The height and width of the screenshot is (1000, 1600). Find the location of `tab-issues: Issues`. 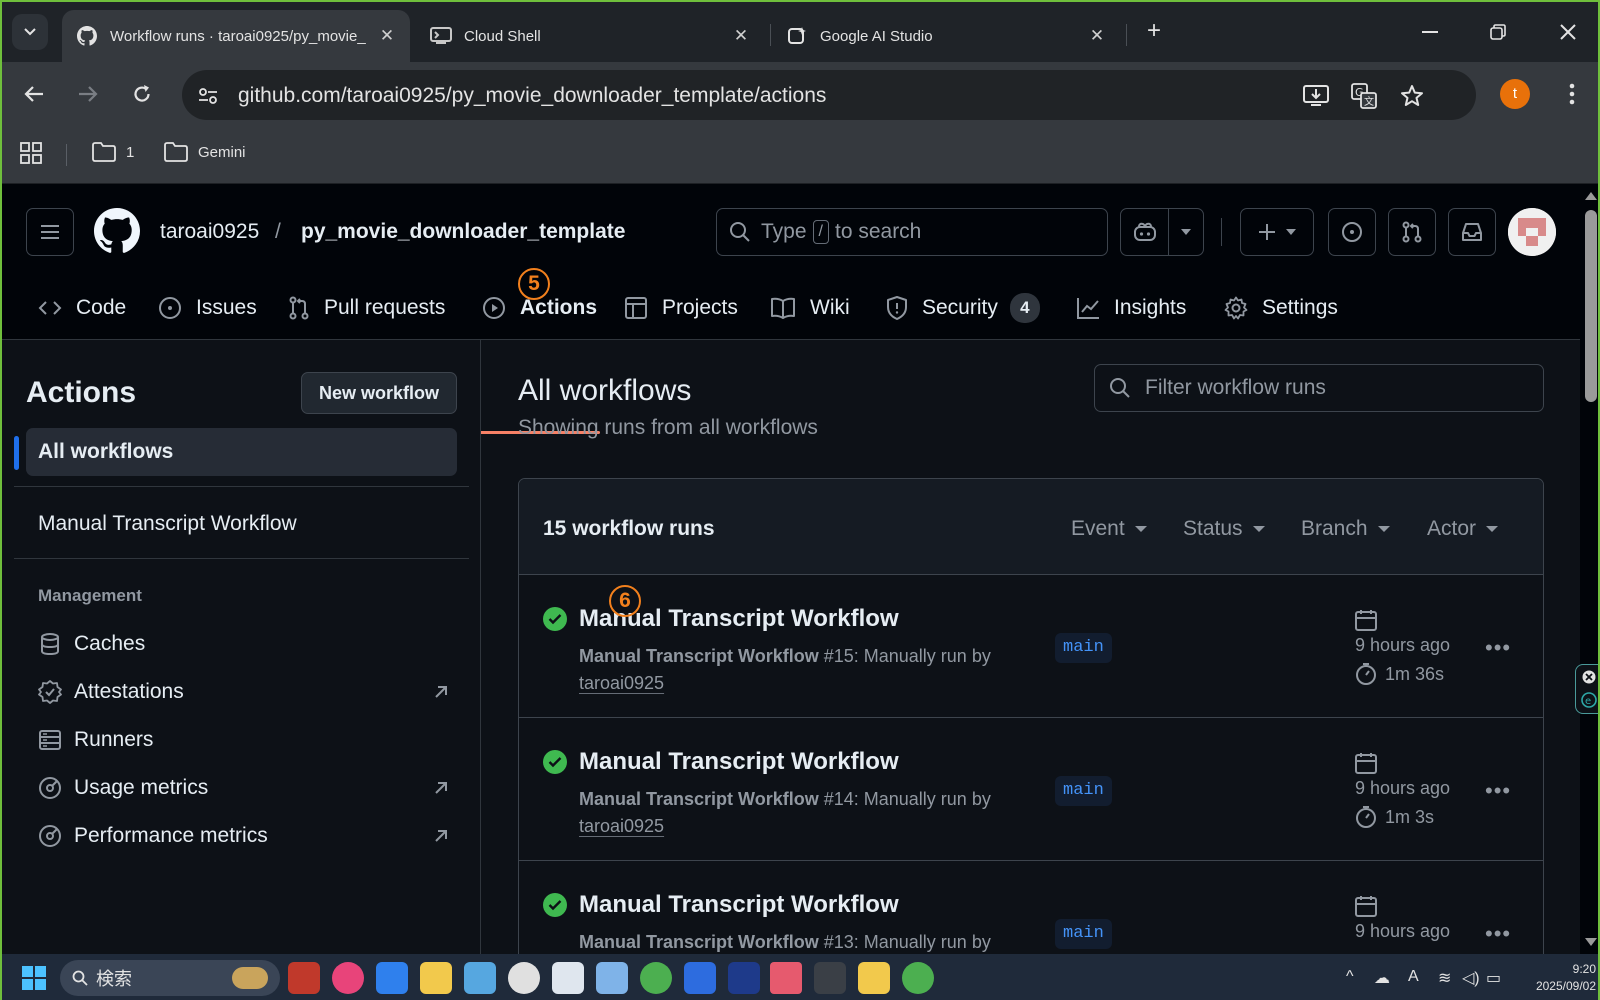

tab-issues: Issues is located at coordinates (207, 308).